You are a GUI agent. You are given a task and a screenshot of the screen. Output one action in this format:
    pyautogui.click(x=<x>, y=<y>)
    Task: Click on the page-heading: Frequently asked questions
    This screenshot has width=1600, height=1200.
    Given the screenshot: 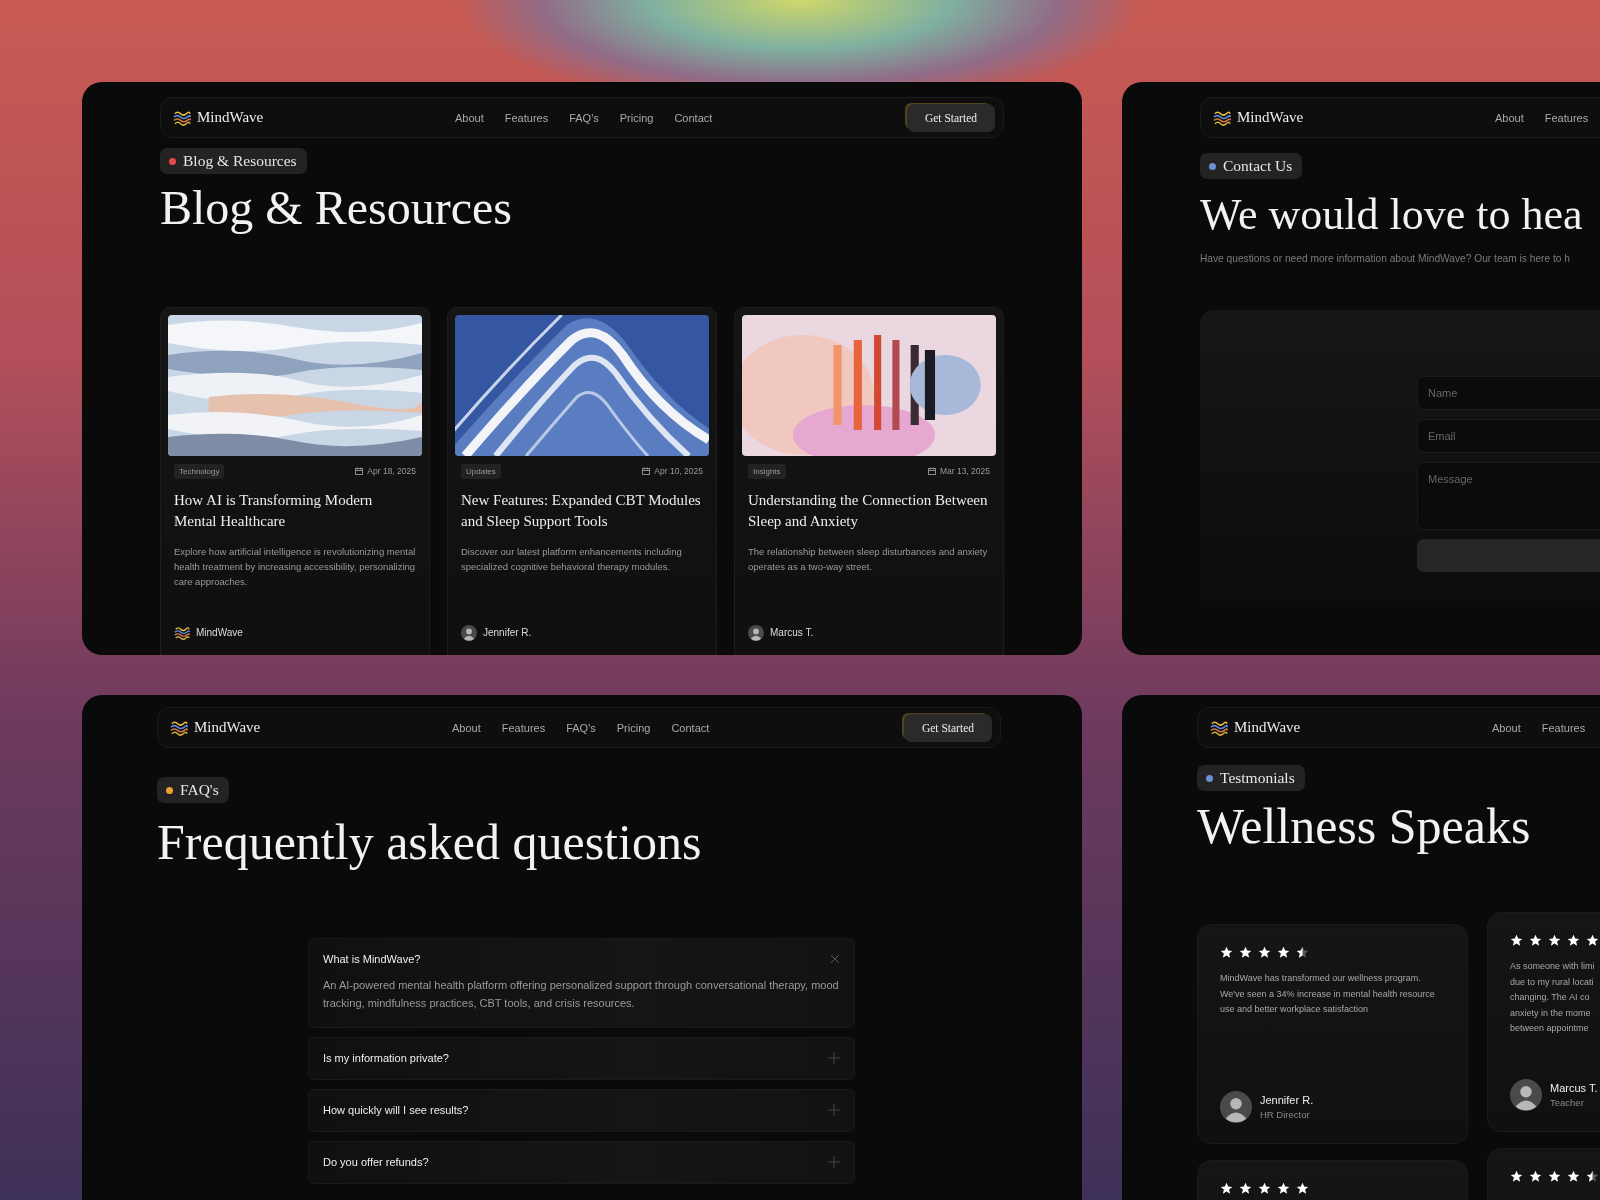 What is the action you would take?
    pyautogui.click(x=430, y=842)
    